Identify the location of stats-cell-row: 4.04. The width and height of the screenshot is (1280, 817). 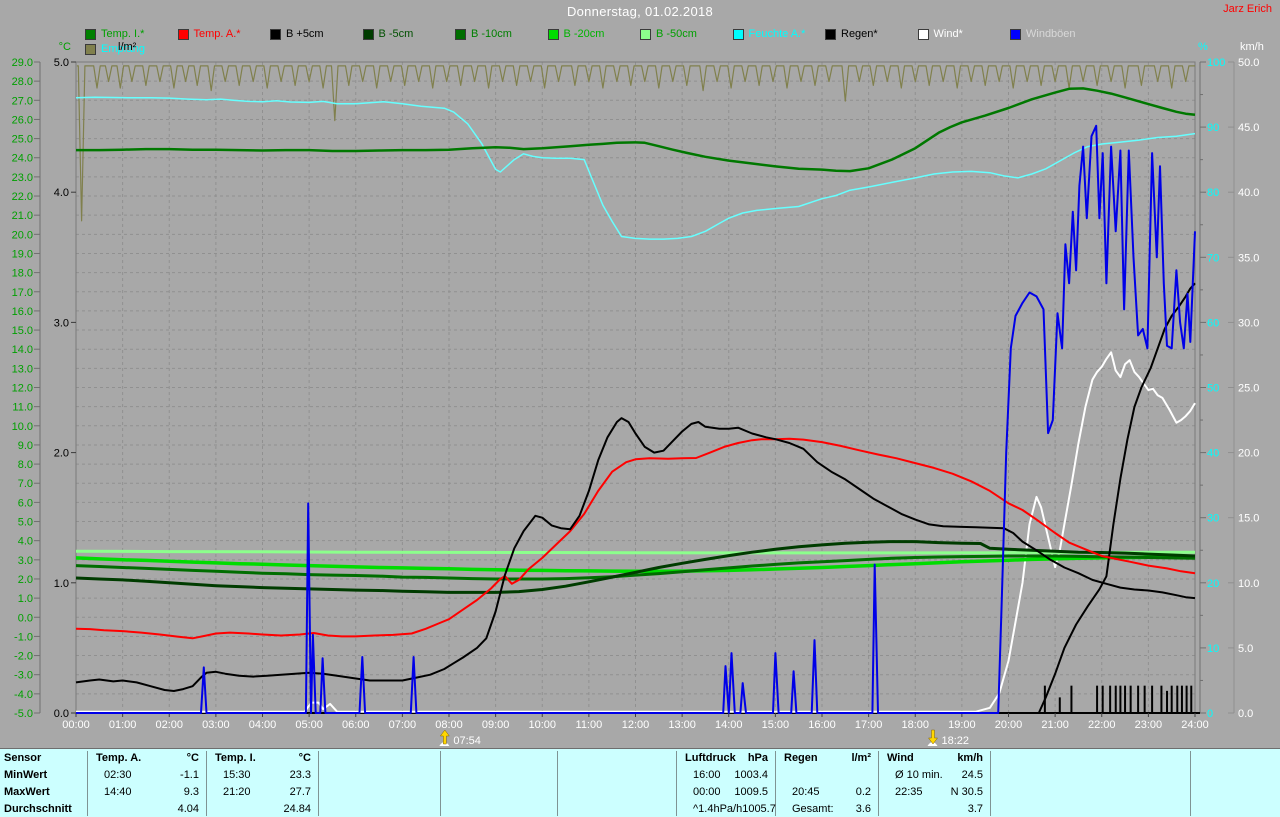
(146, 809).